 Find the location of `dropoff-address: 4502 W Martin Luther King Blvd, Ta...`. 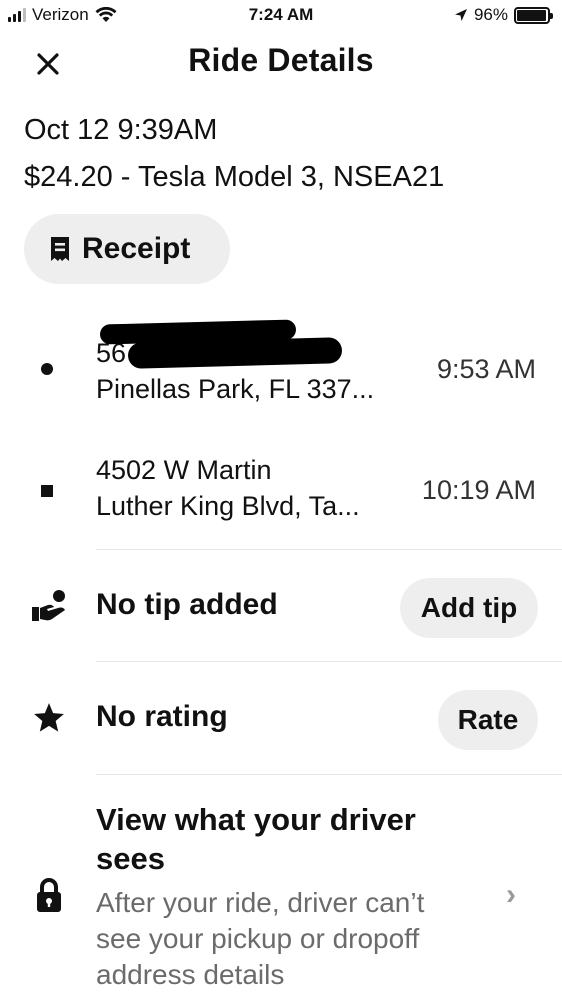

dropoff-address: 4502 W Martin Luther King Blvd, Ta... is located at coordinates (228, 488).